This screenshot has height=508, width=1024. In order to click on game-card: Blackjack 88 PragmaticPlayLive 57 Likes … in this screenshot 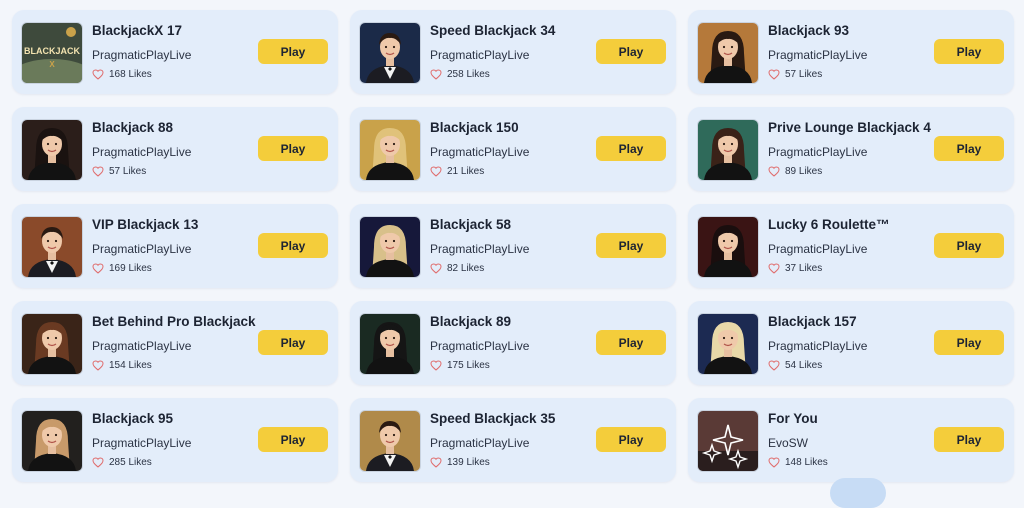, I will do `click(175, 149)`.